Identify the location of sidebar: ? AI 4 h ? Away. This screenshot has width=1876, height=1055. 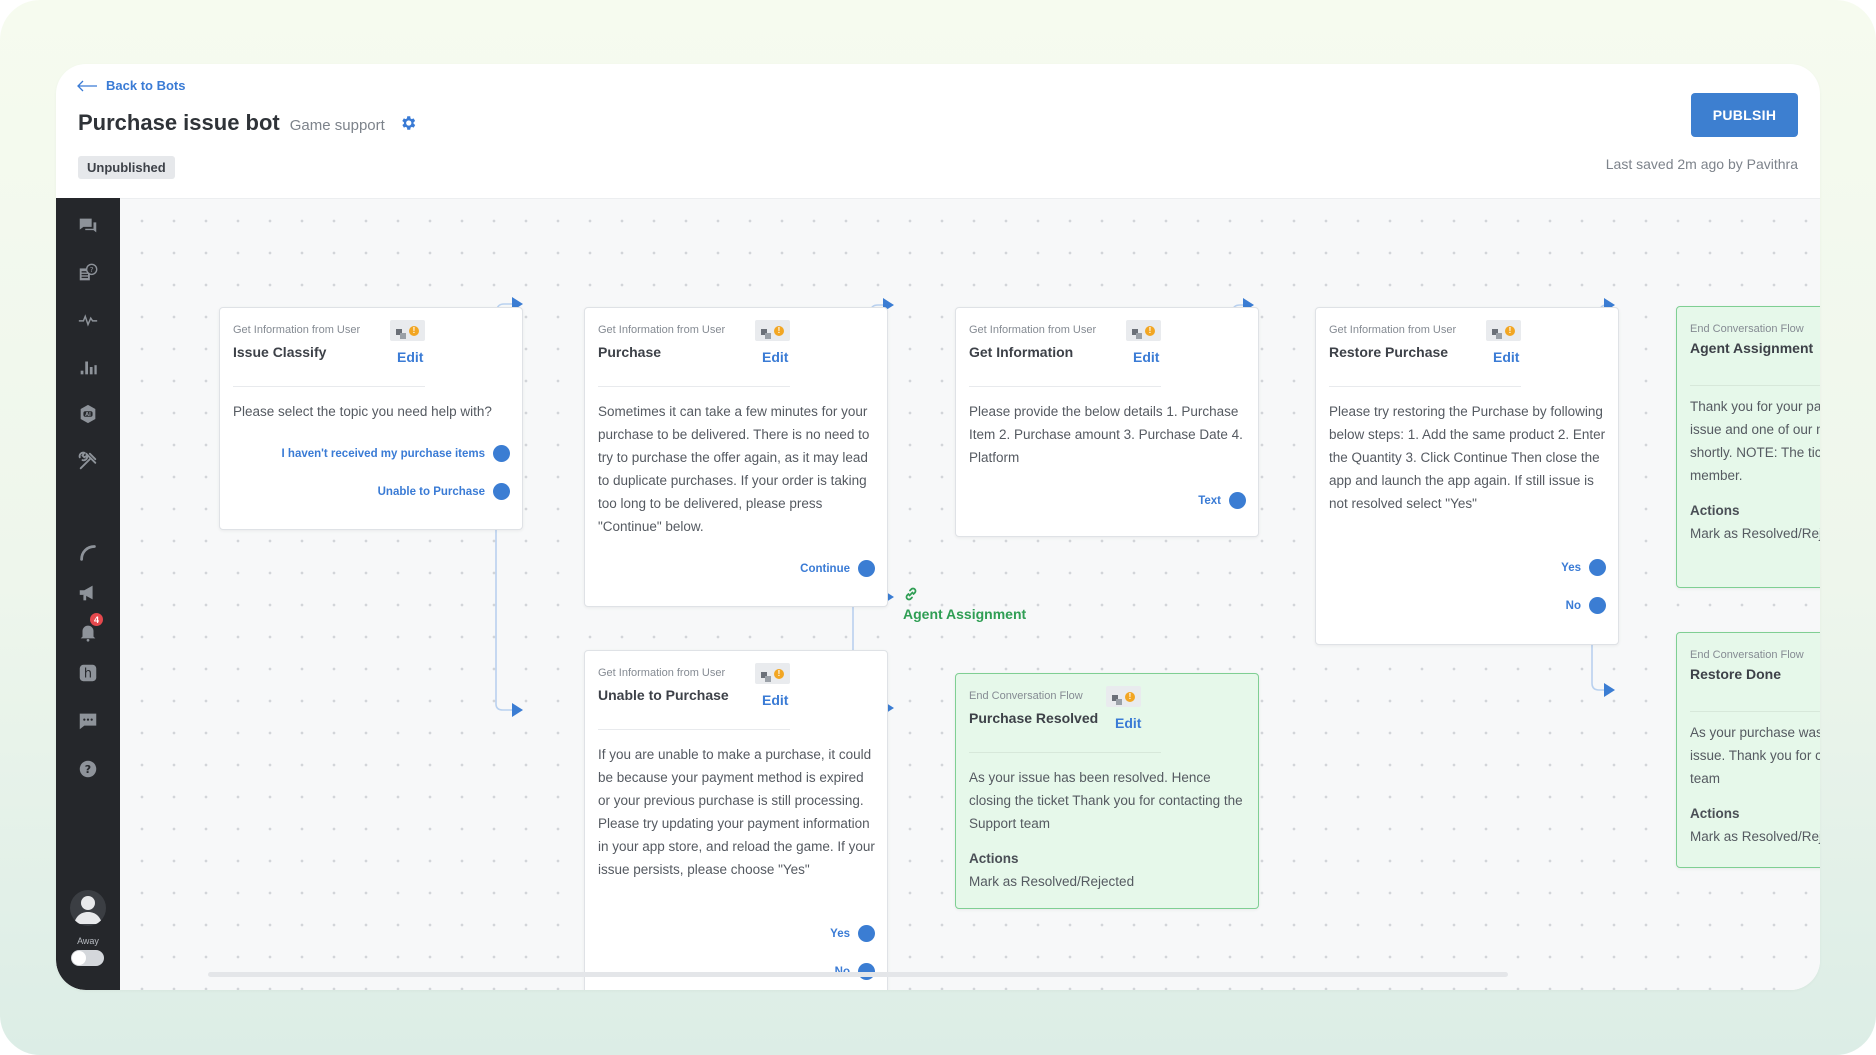
(88, 594).